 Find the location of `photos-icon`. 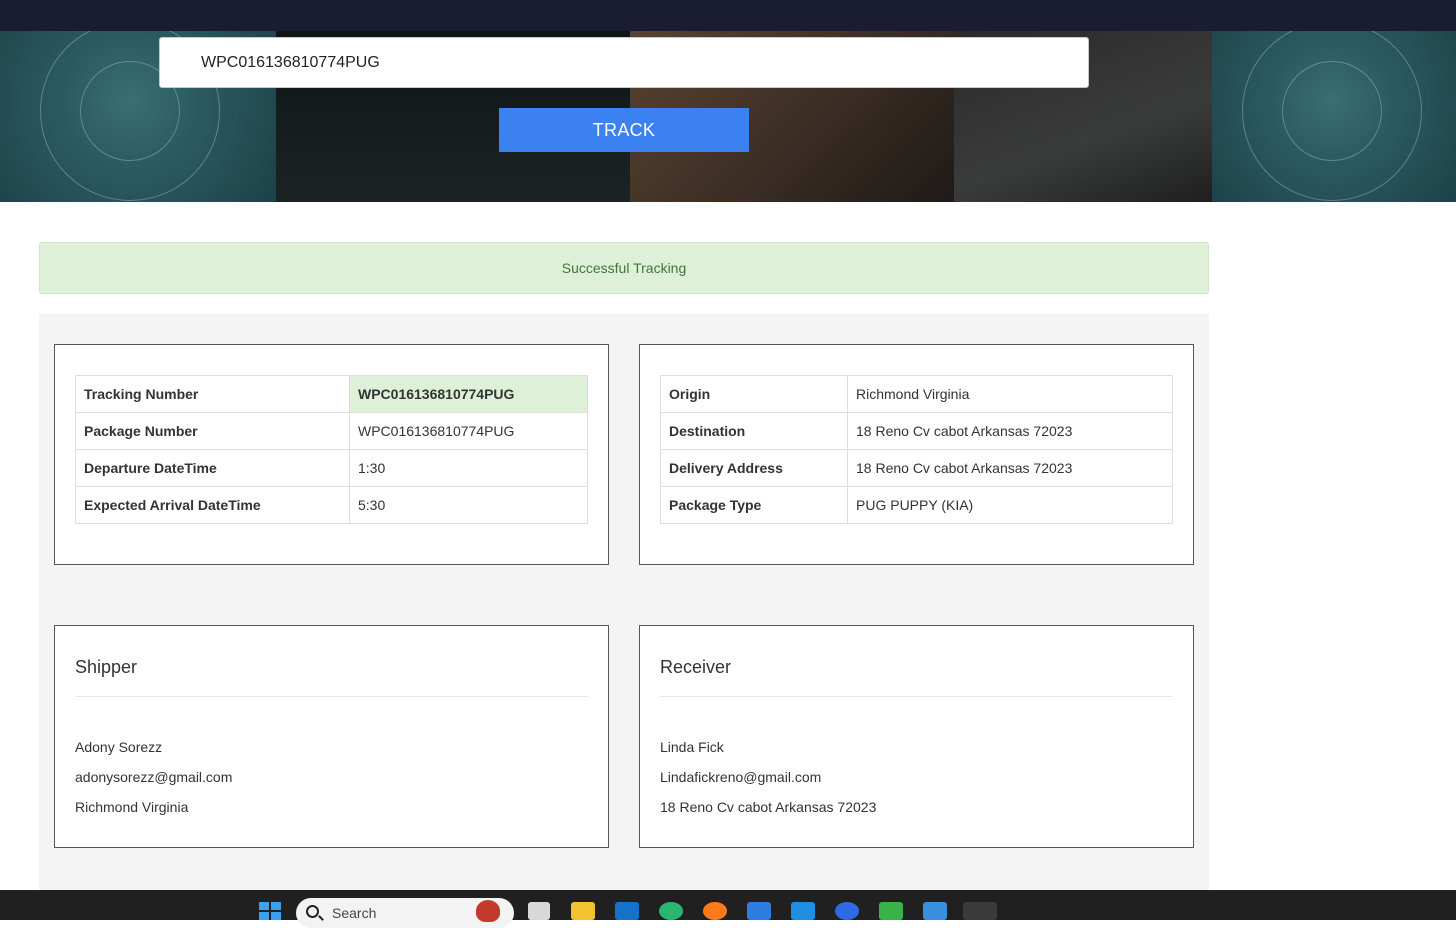

photos-icon is located at coordinates (935, 911).